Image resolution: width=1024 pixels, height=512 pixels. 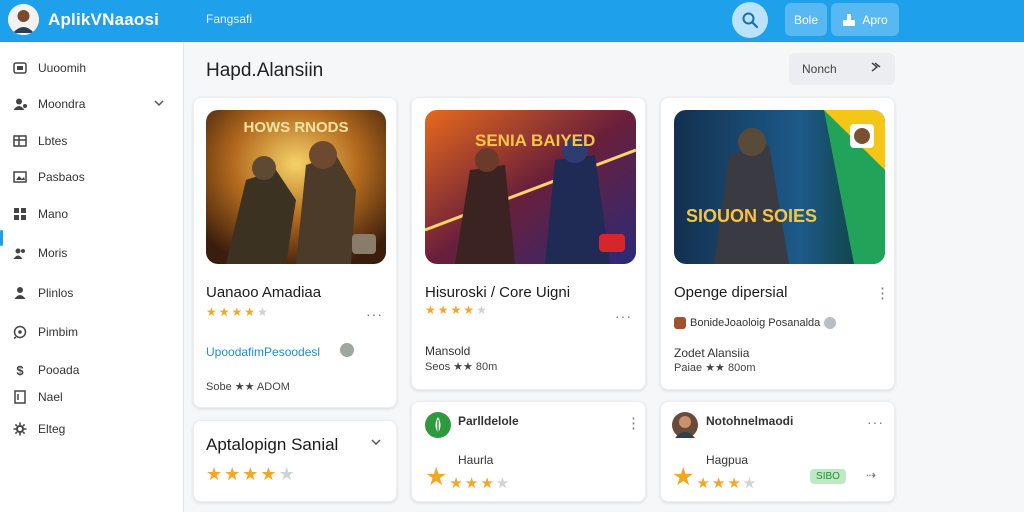 I want to click on search-button, so click(x=750, y=20).